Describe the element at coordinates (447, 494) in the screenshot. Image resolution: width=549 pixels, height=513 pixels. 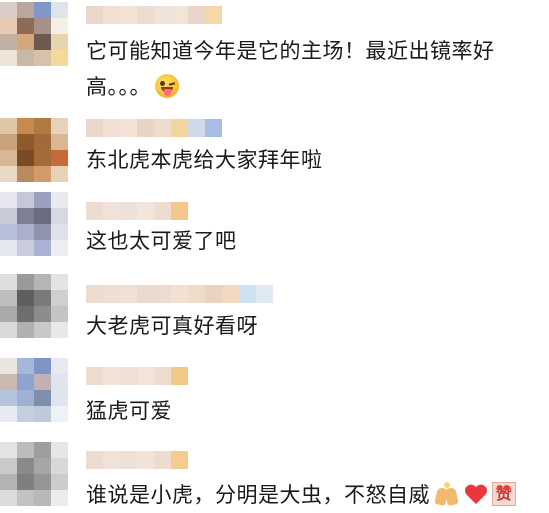
I see `hands-icon` at that location.